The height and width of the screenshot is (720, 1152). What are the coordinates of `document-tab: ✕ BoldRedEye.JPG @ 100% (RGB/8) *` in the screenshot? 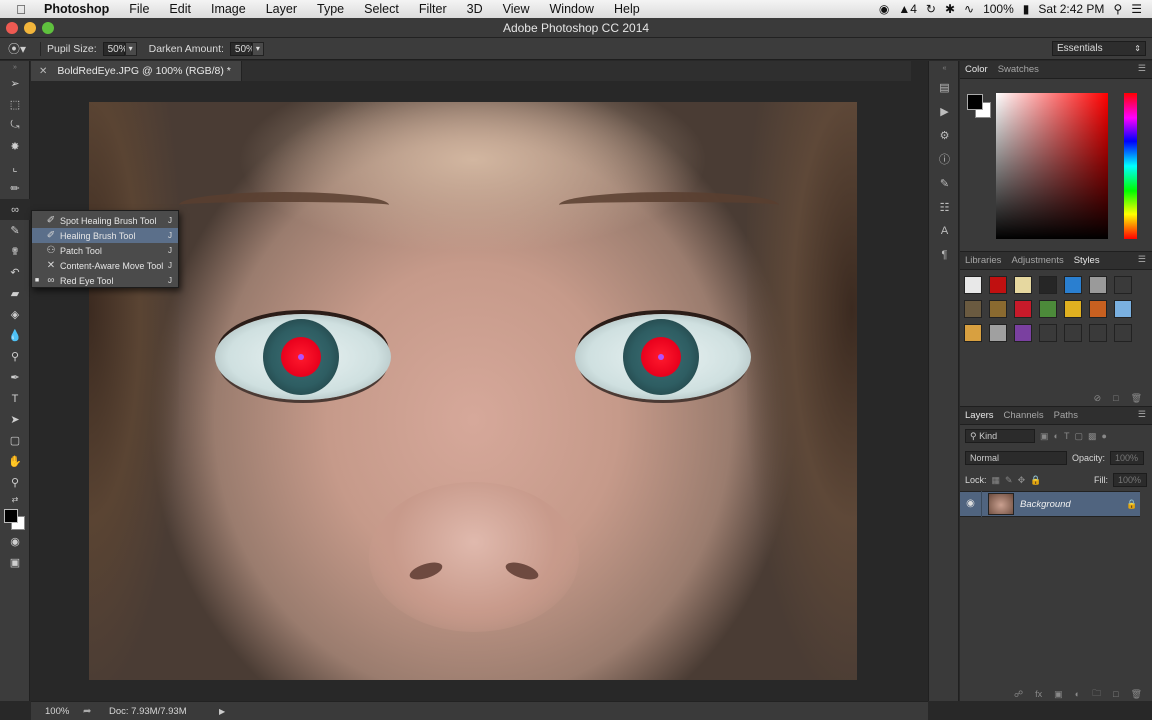 It's located at (136, 71).